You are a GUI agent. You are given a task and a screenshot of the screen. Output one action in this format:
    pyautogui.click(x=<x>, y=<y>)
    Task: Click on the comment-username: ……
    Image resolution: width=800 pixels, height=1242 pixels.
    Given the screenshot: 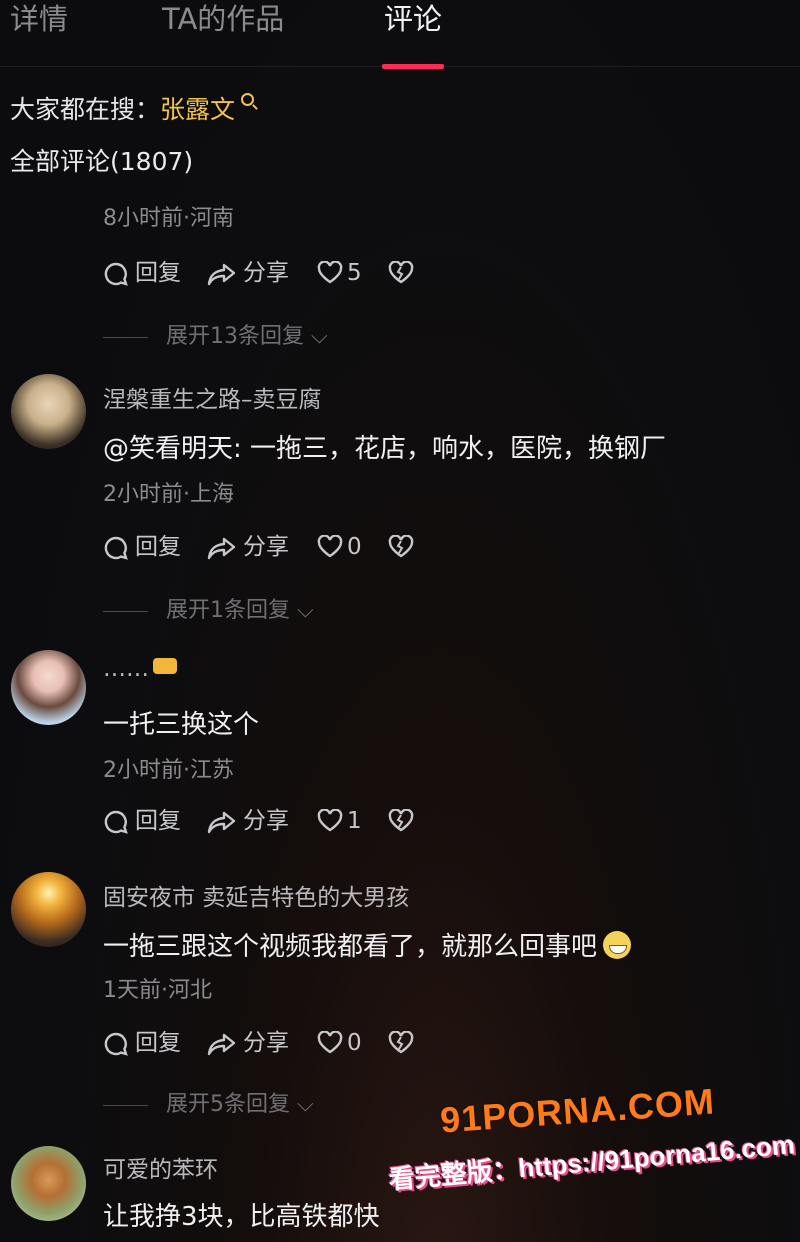 What is the action you would take?
    pyautogui.click(x=140, y=669)
    